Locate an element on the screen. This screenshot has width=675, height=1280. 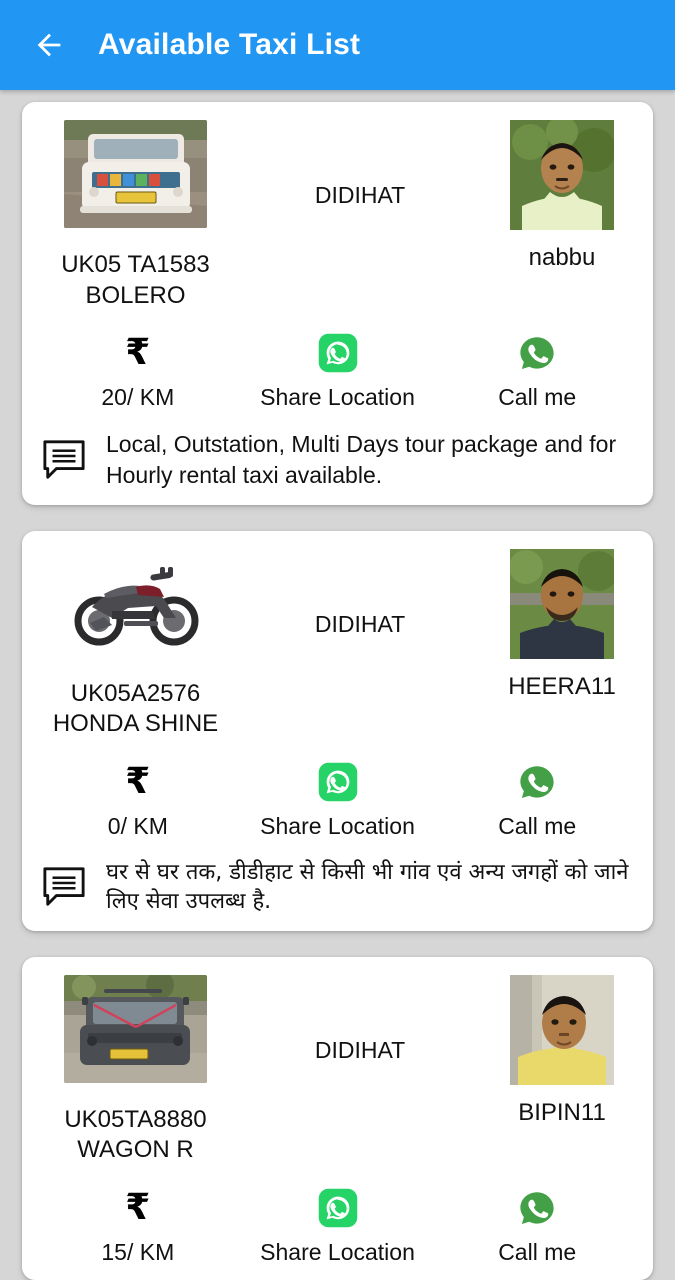
card-actions: ₹ 20/ KM Share Location Call me is located at coordinates (337, 371).